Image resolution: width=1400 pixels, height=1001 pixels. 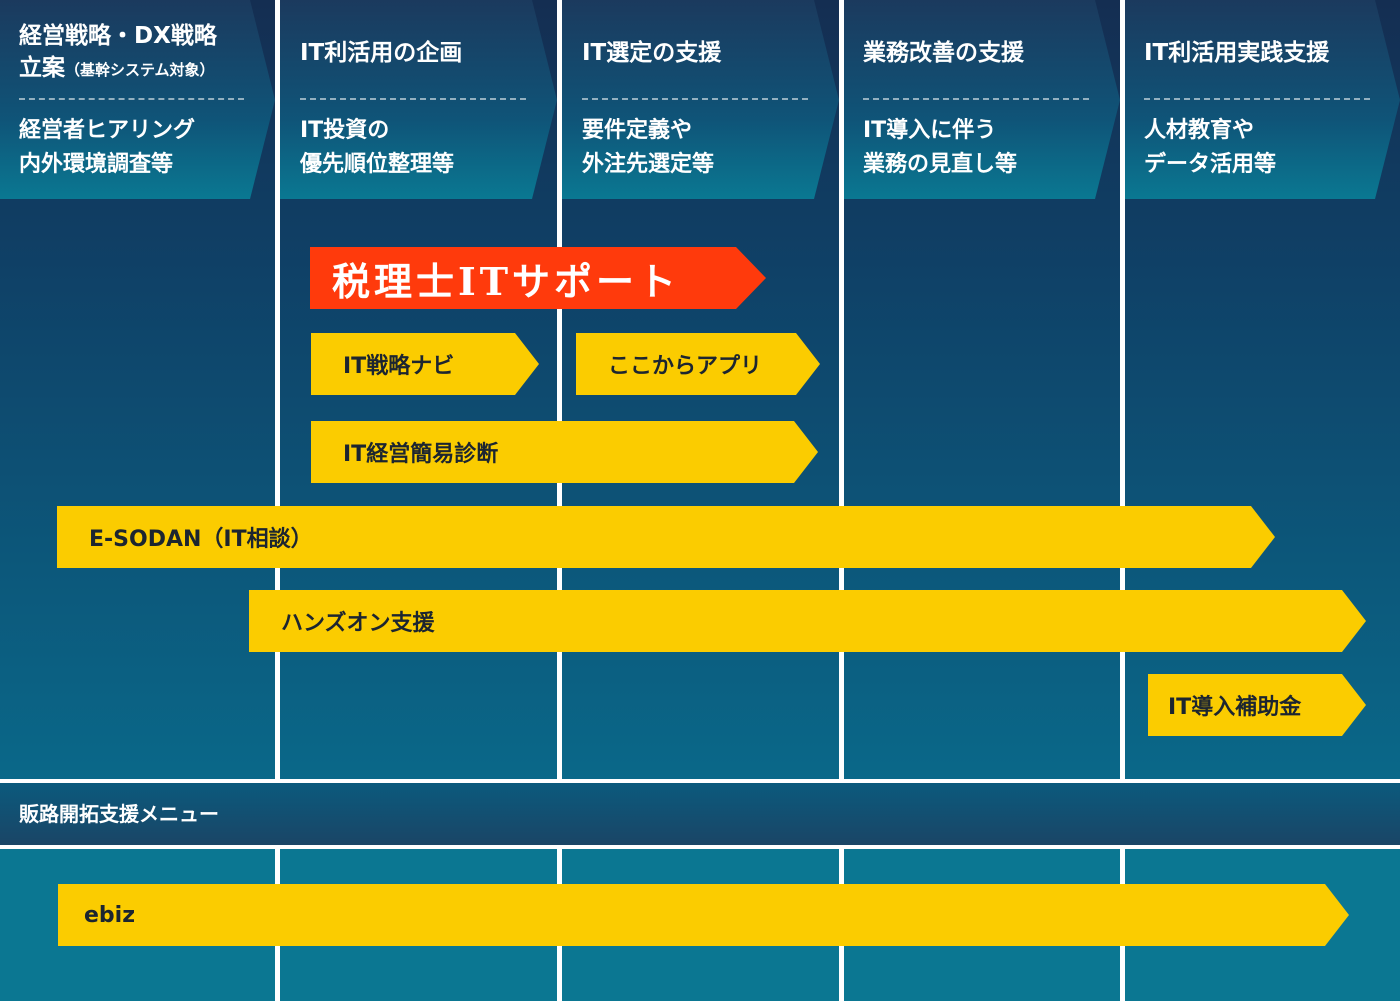 I want to click on column-header-1-title-note: （基幹システム対象）, so click(x=140, y=70).